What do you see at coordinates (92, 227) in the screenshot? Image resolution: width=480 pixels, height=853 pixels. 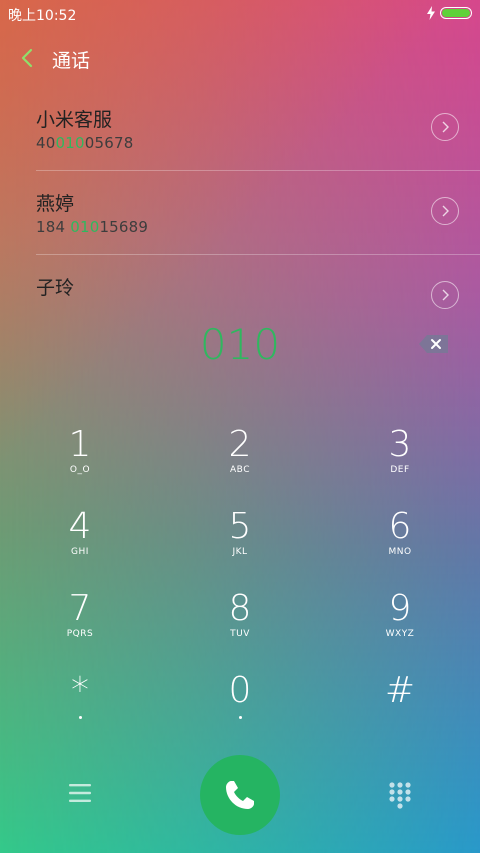 I see `contact-number: 184 01015689` at bounding box center [92, 227].